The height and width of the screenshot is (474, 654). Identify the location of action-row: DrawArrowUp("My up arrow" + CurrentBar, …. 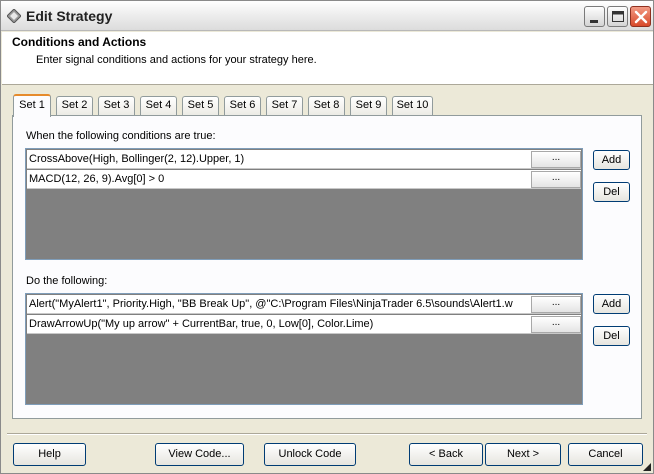
(304, 324).